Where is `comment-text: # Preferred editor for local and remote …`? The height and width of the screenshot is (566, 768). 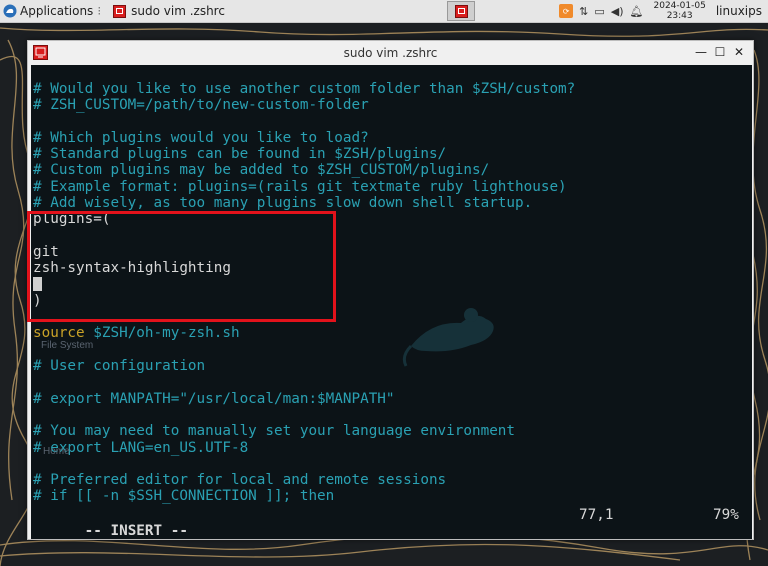
comment-text: # Preferred editor for local and remote … is located at coordinates (240, 480).